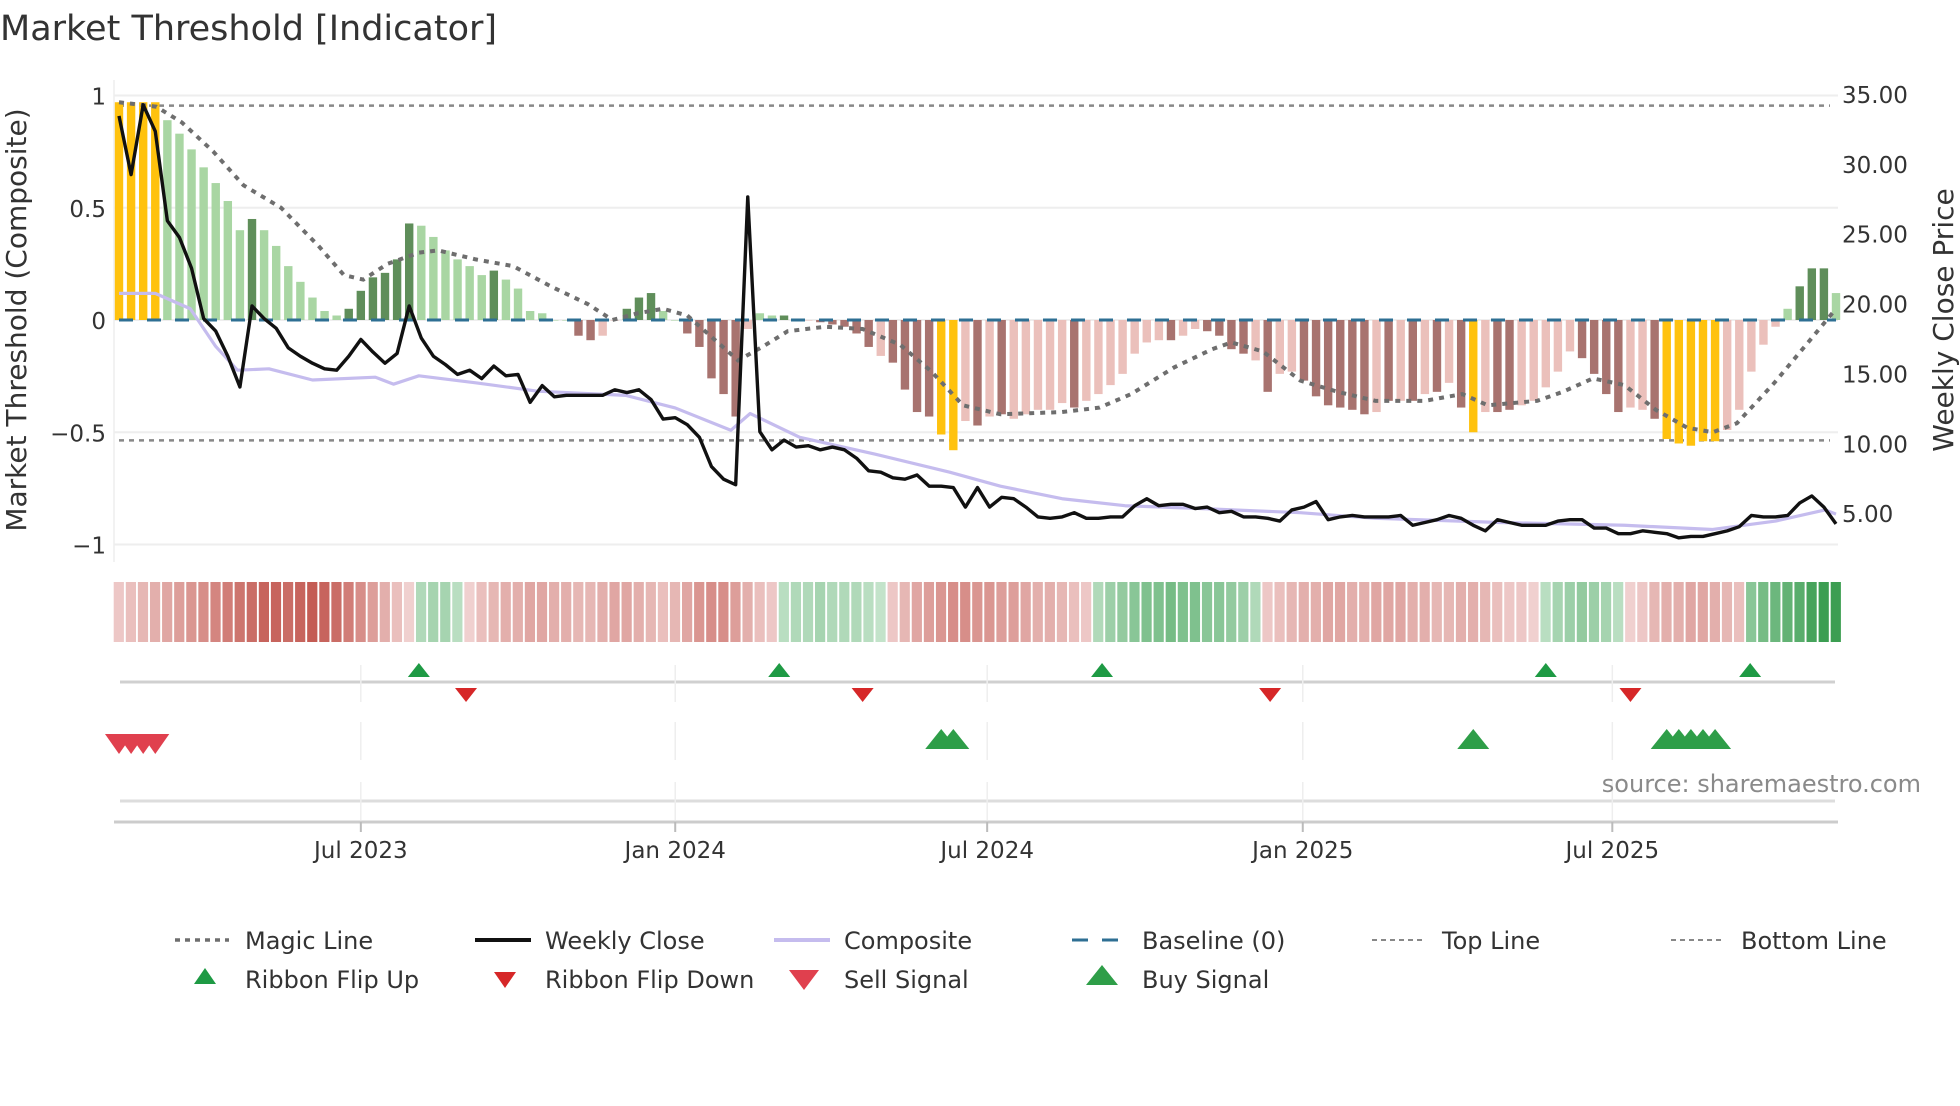 The image size is (1960, 1106). Describe the element at coordinates (986, 851) in the screenshot. I see `x-tick-label: Jul 2024` at that location.